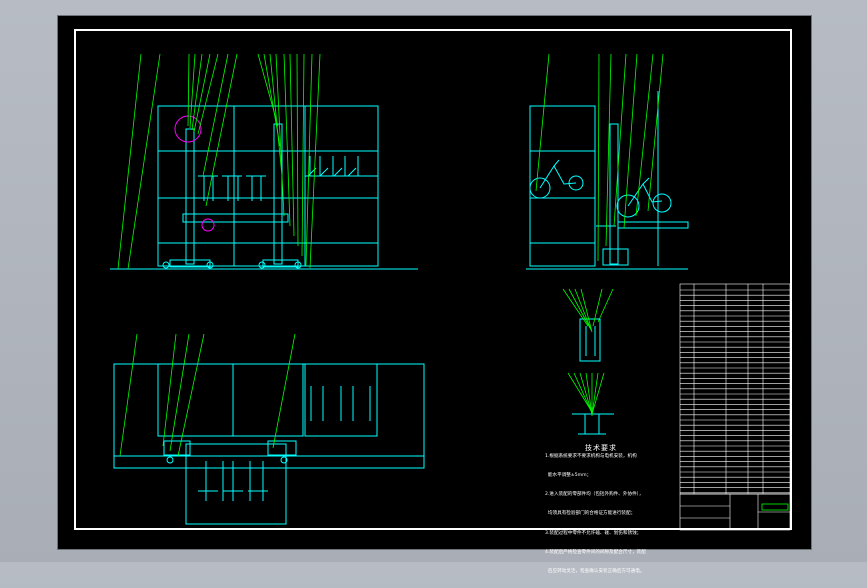 The width and height of the screenshot is (867, 588). What do you see at coordinates (595, 572) in the screenshot?
I see `note-line: 后应转动灵活，检查确认安装正确后方可通电。` at bounding box center [595, 572].